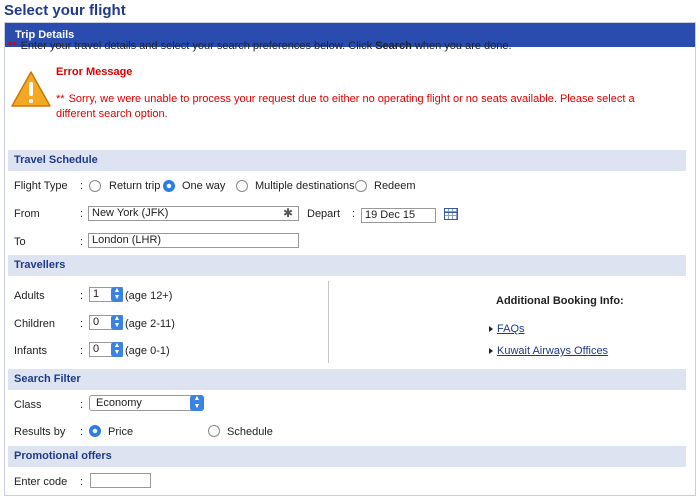 The width and height of the screenshot is (700, 498). Describe the element at coordinates (27, 214) in the screenshot. I see `from-label: From` at that location.